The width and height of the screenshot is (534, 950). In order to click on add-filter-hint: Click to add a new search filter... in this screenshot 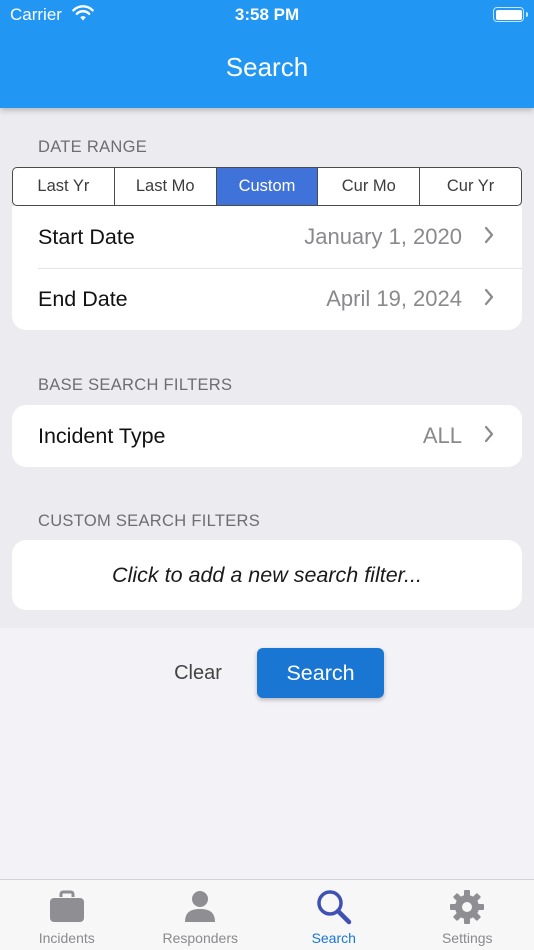, I will do `click(267, 574)`.